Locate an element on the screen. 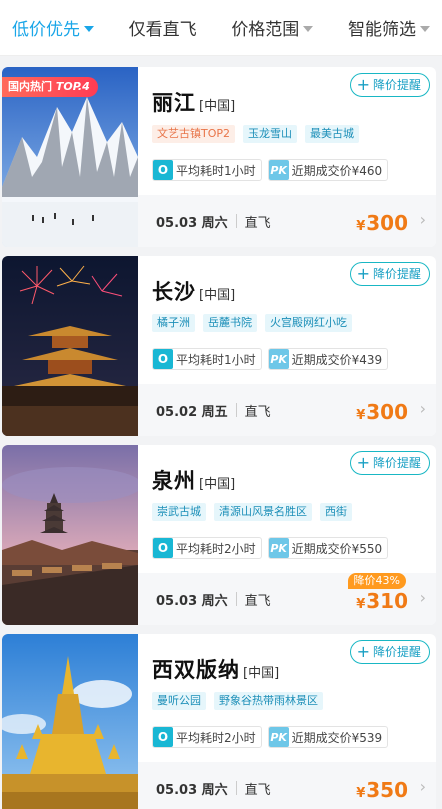 The height and width of the screenshot is (809, 442). filter-bar: 低价优先 仅看直飞 价格范围 智能筛选 is located at coordinates (221, 28).